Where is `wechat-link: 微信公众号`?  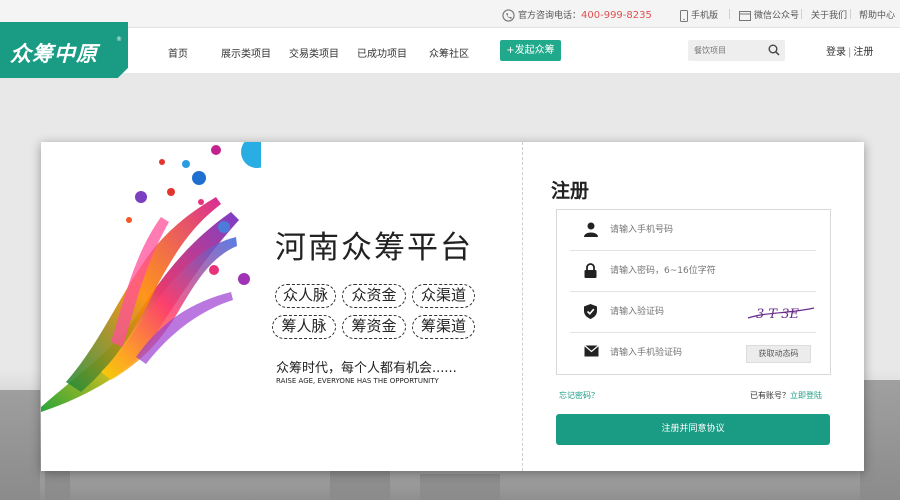 wechat-link: 微信公众号 is located at coordinates (769, 14).